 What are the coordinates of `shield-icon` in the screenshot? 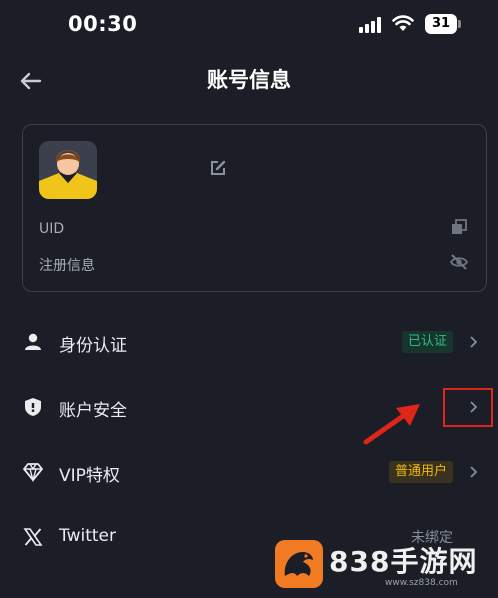 It's located at (33, 407).